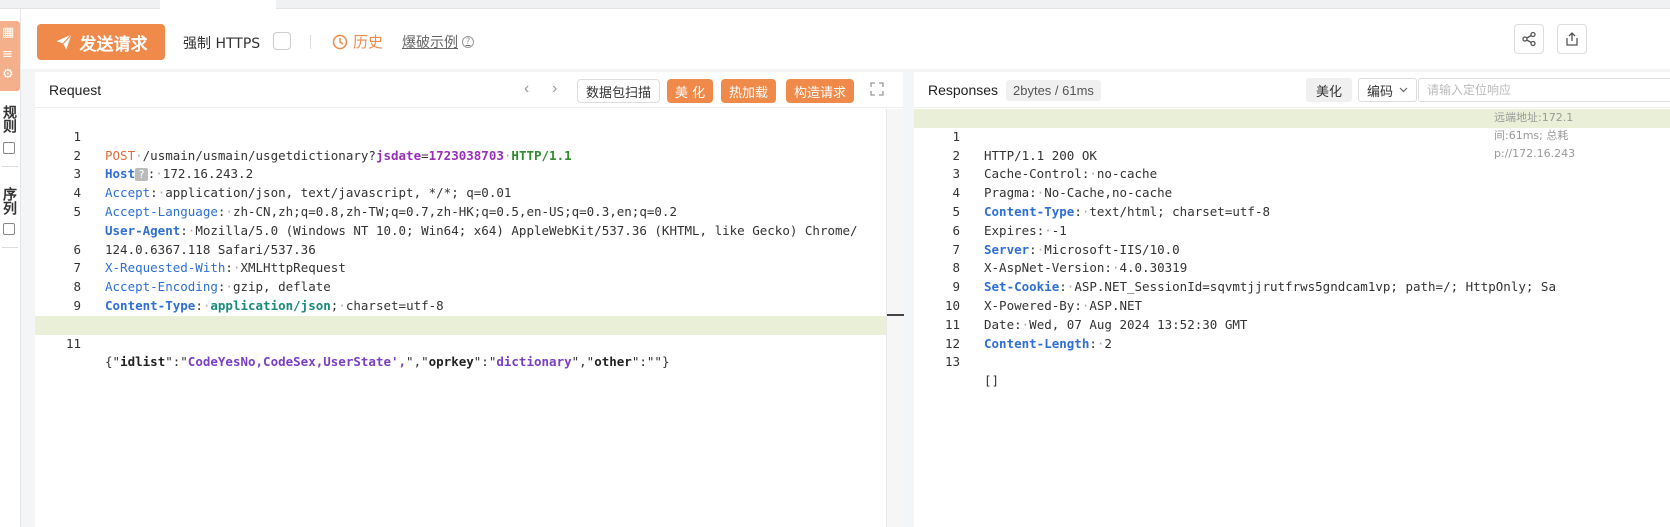  Describe the element at coordinates (1292, 90) in the screenshot. I see `response-header: Responses 2bytes / 61ms 美化 编码` at that location.